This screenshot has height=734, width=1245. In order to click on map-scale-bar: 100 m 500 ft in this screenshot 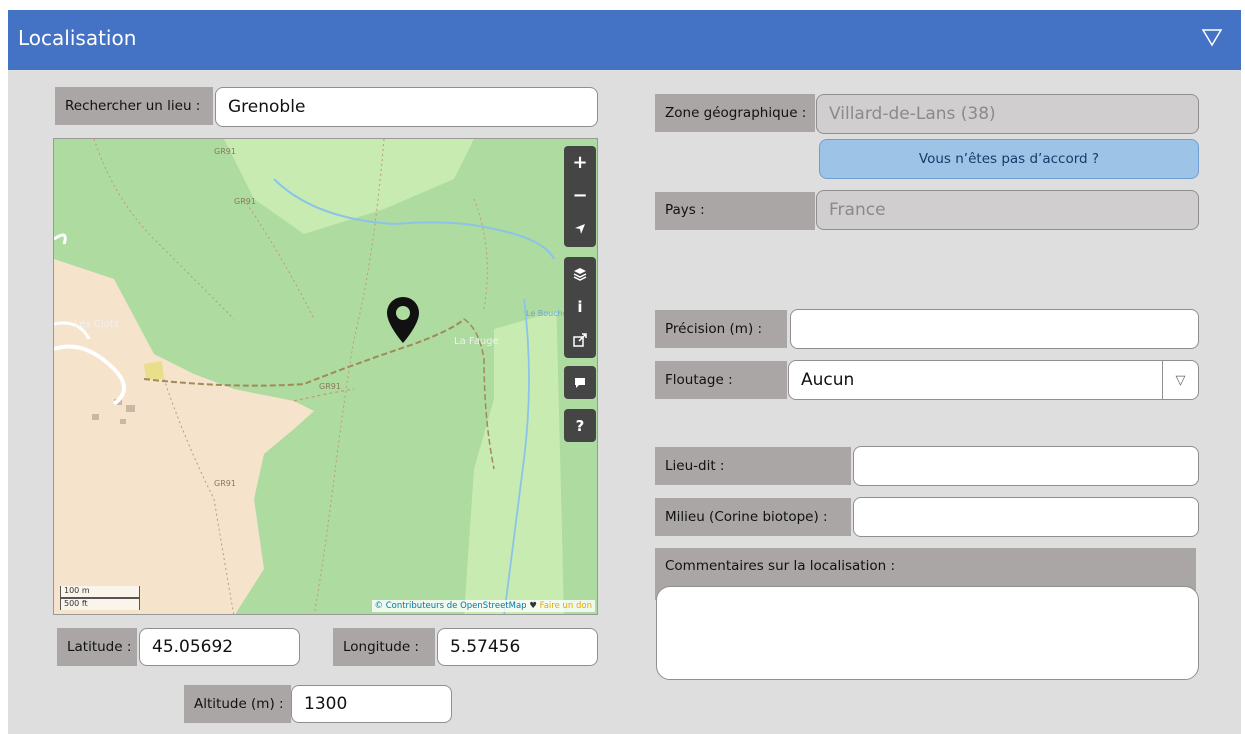, I will do `click(100, 598)`.